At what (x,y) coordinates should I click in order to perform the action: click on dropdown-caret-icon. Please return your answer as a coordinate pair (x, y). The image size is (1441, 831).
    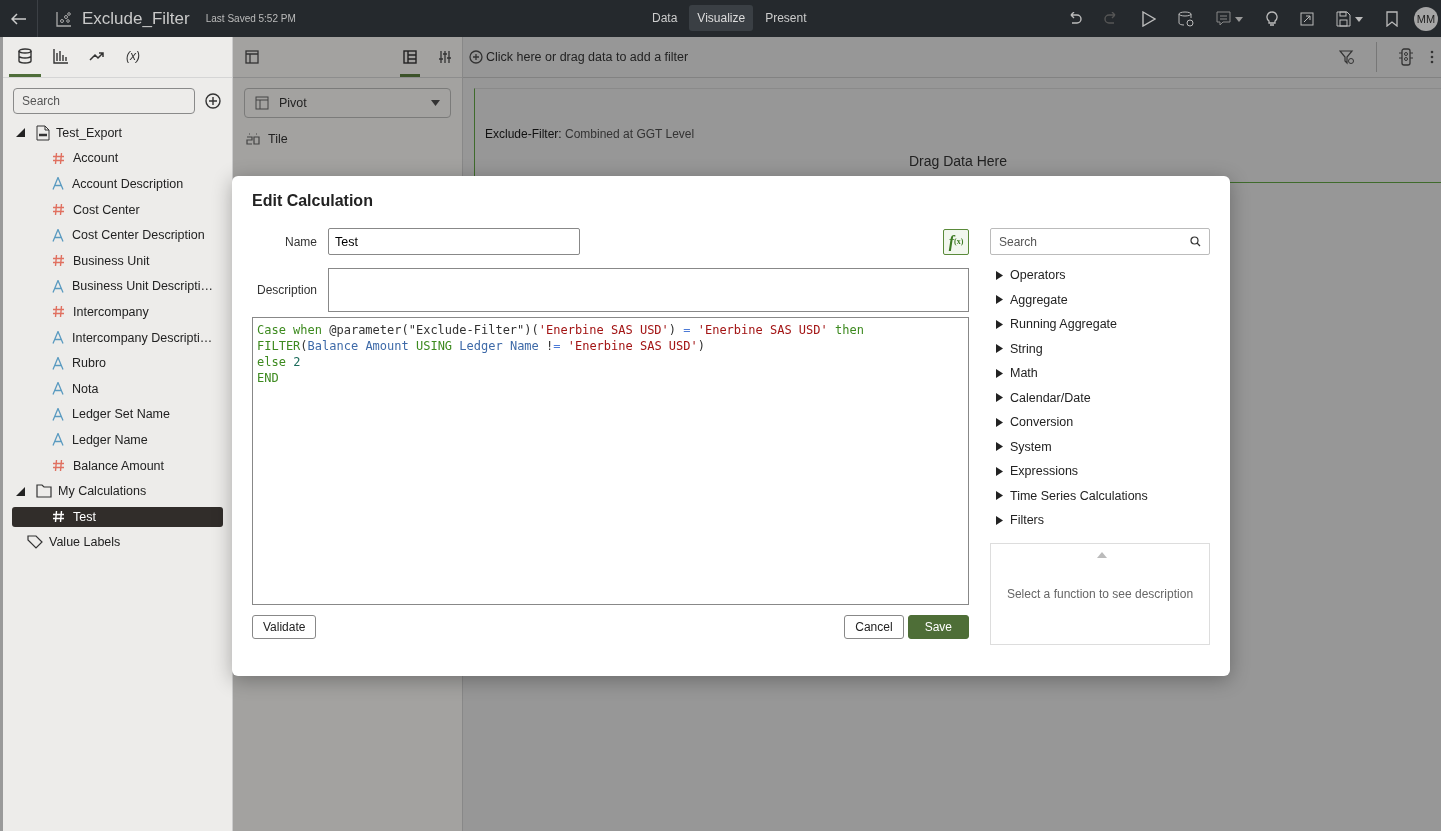
    Looking at the image, I should click on (435, 103).